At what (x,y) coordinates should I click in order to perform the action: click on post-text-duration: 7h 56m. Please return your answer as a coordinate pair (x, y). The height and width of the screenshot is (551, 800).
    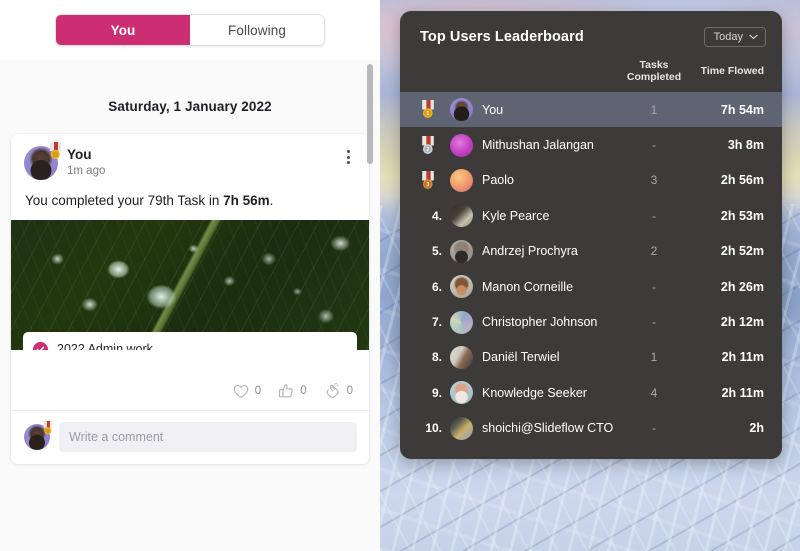
    Looking at the image, I should click on (246, 200).